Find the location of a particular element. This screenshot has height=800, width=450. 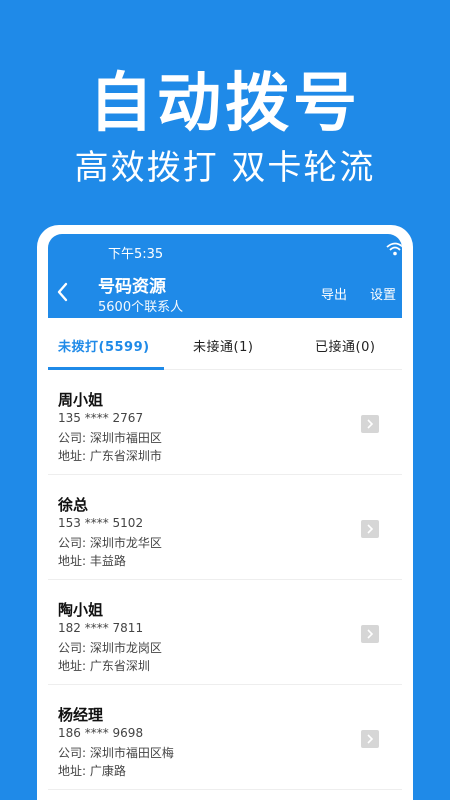

contact-company: 公司: 深圳市福田区梅 is located at coordinates (116, 753).